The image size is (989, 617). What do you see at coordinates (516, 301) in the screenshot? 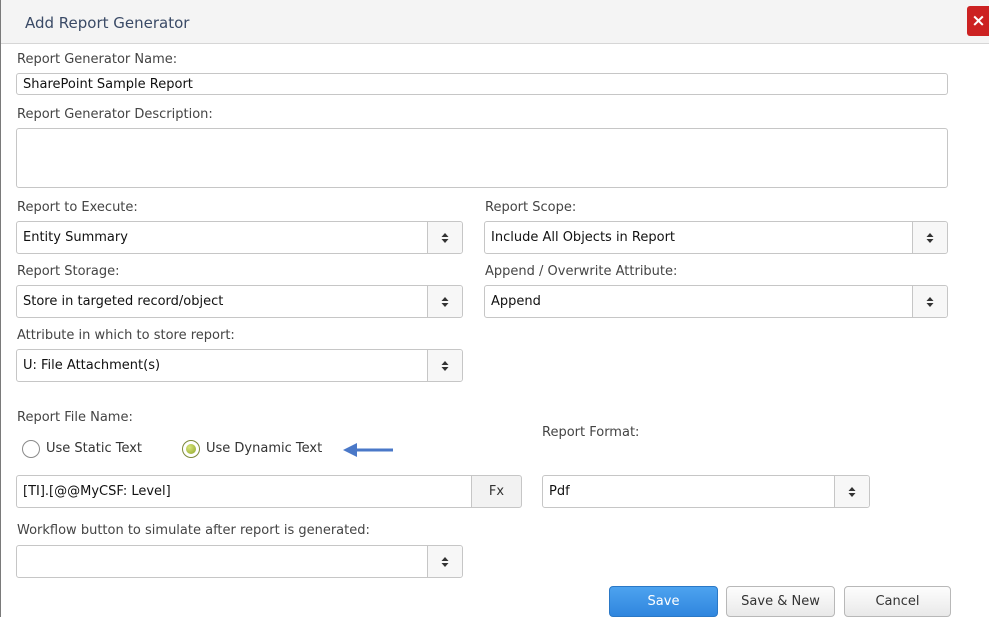
I see `append-overwrite-value: Append` at bounding box center [516, 301].